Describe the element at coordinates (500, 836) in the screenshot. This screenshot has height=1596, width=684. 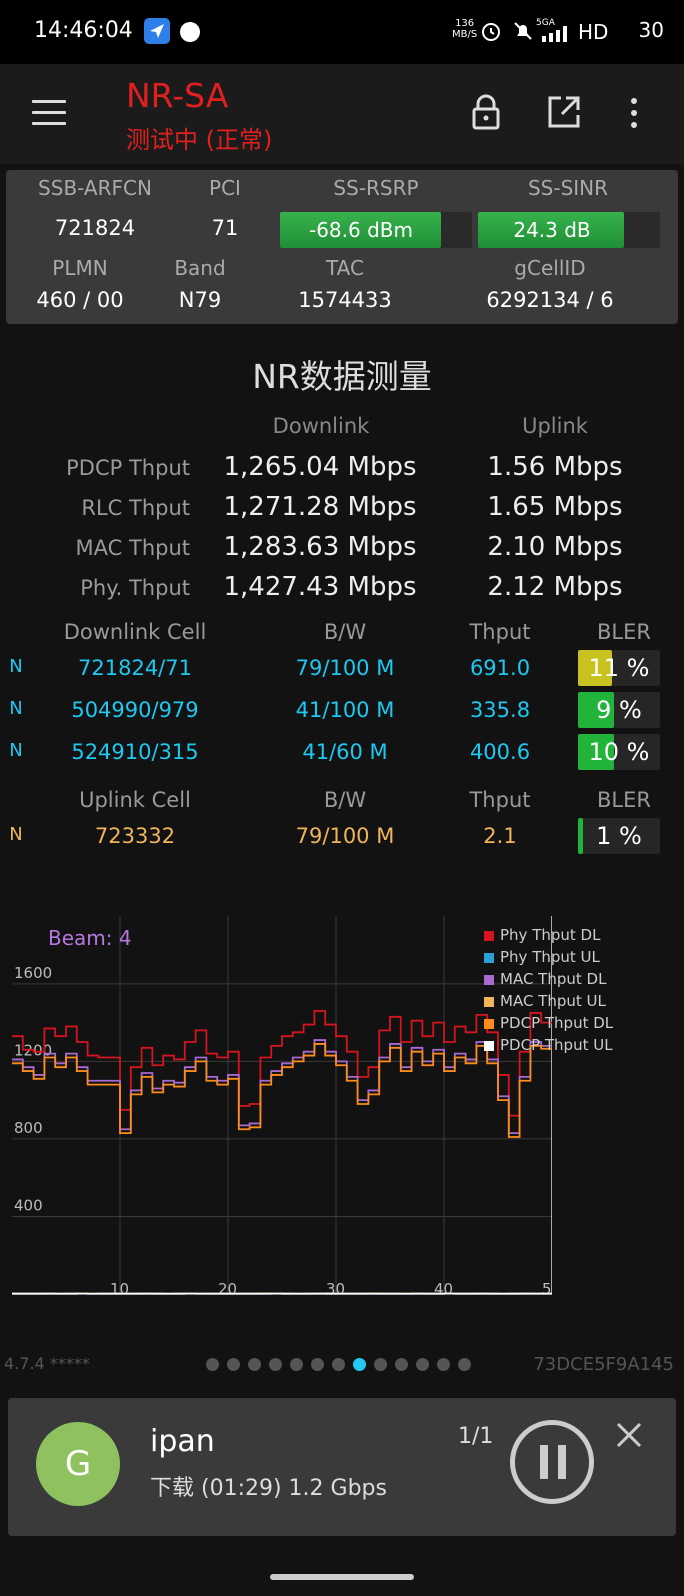
I see `cell-thput: 2.1` at that location.